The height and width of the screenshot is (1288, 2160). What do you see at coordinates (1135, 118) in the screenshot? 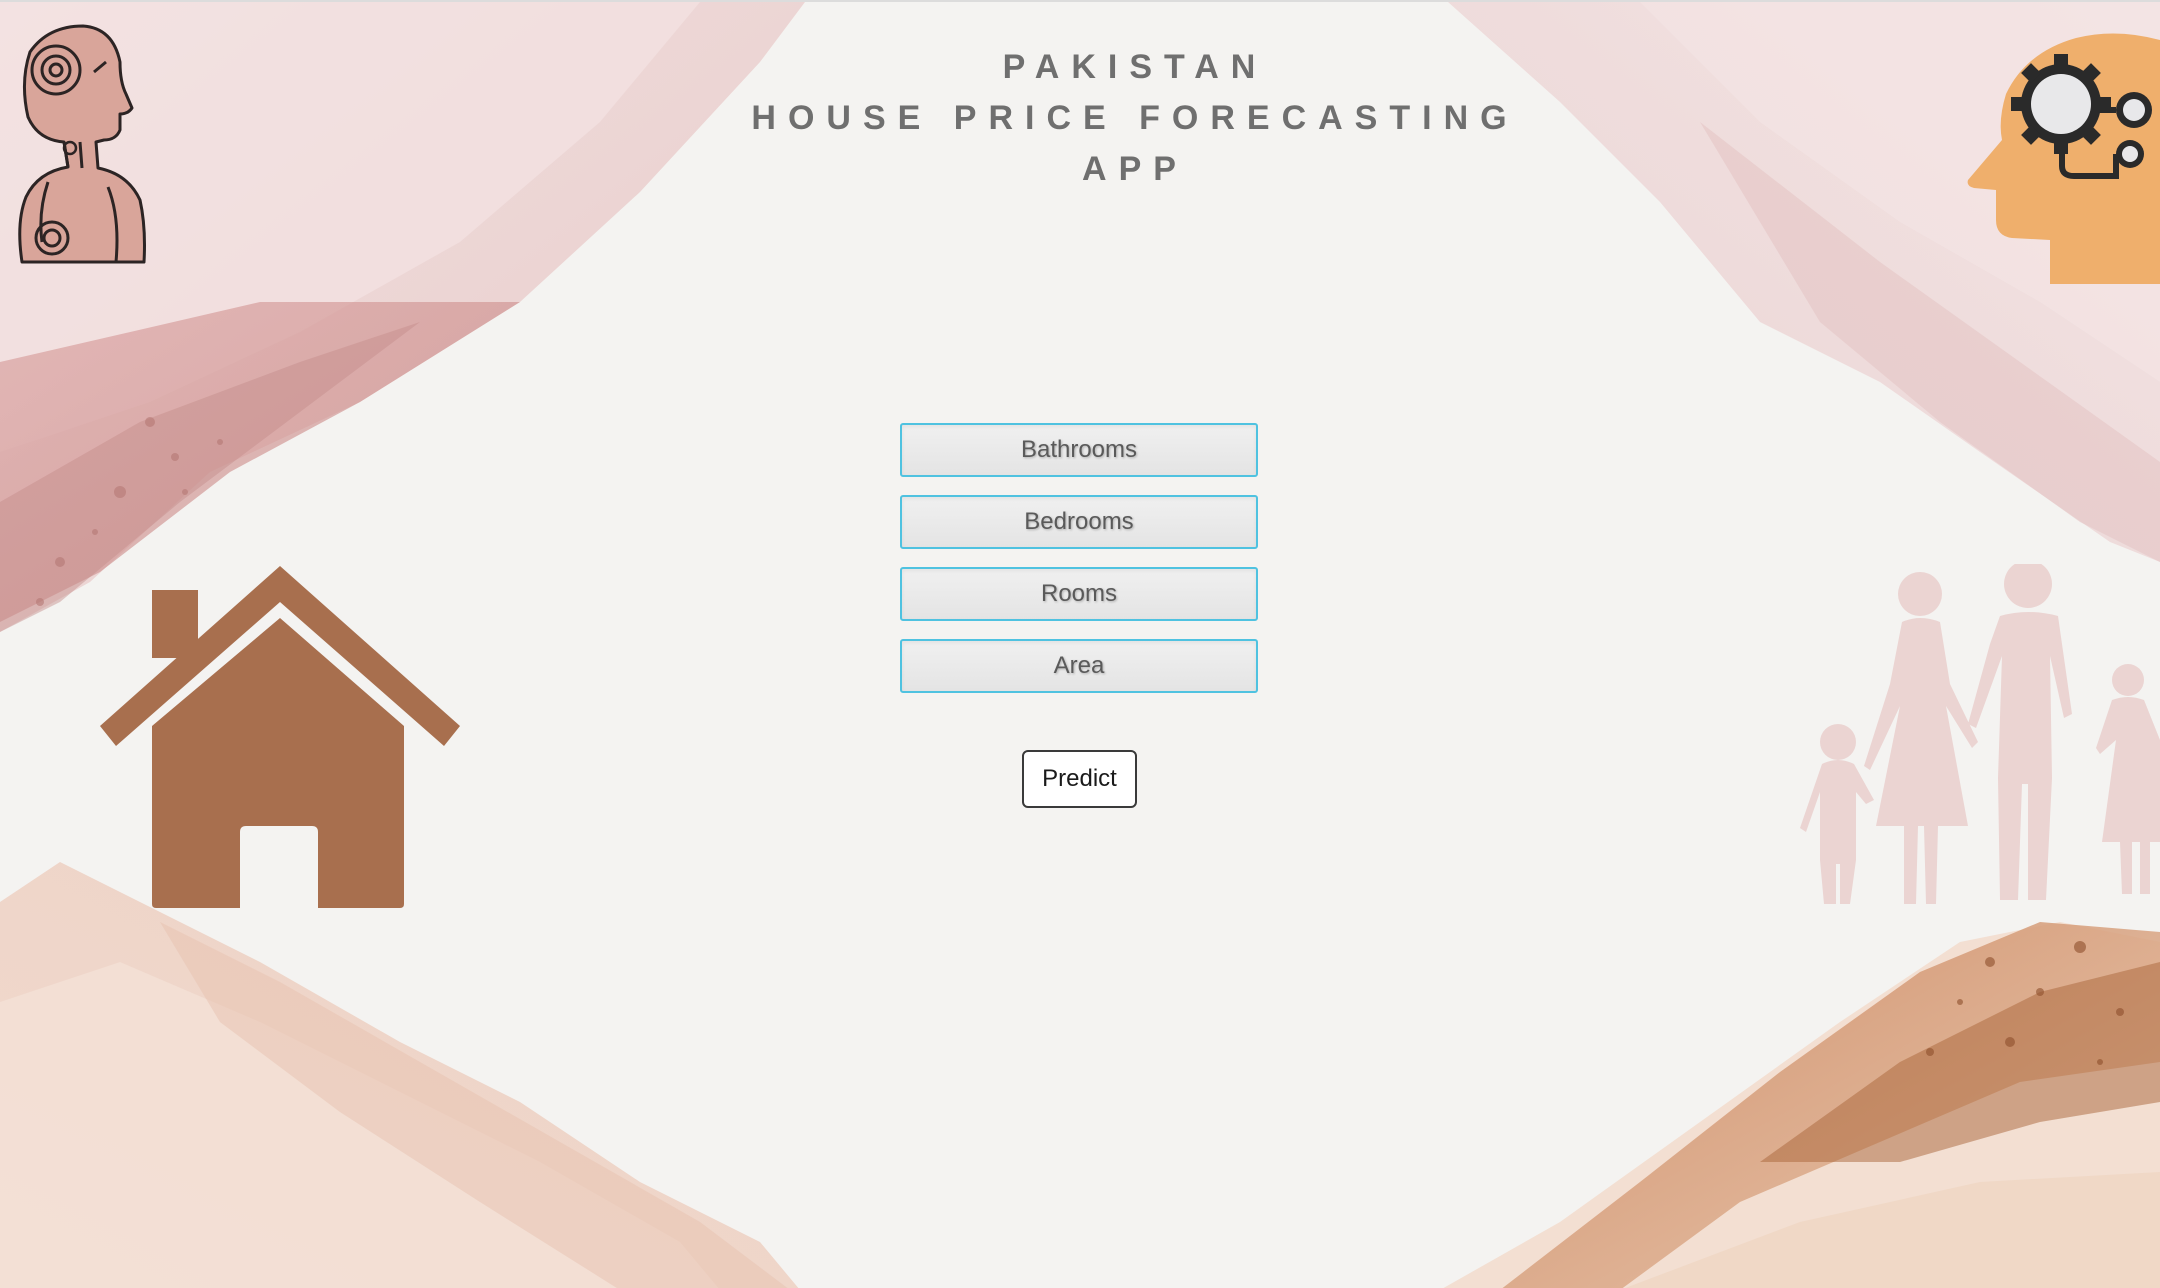
I see `title-line-main: HOUSE PRICE FORECASTING` at bounding box center [1135, 118].